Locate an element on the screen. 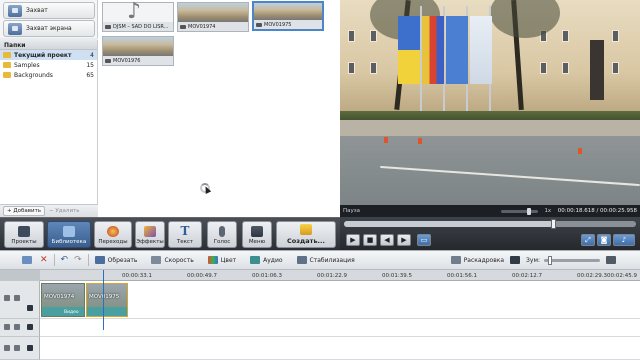  add-label: Добавить is located at coordinates (27, 211).